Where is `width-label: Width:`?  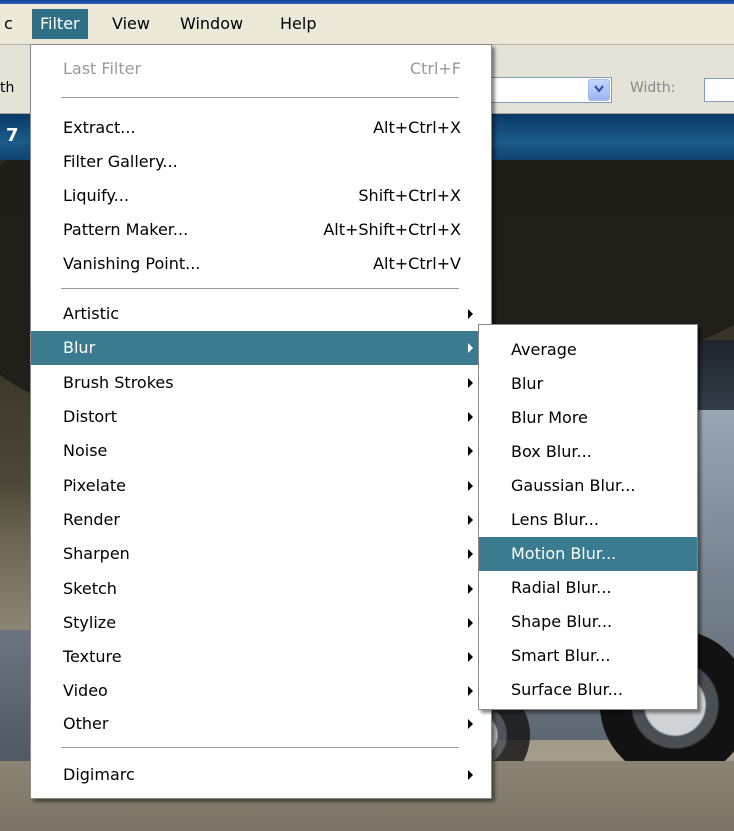
width-label: Width: is located at coordinates (653, 88).